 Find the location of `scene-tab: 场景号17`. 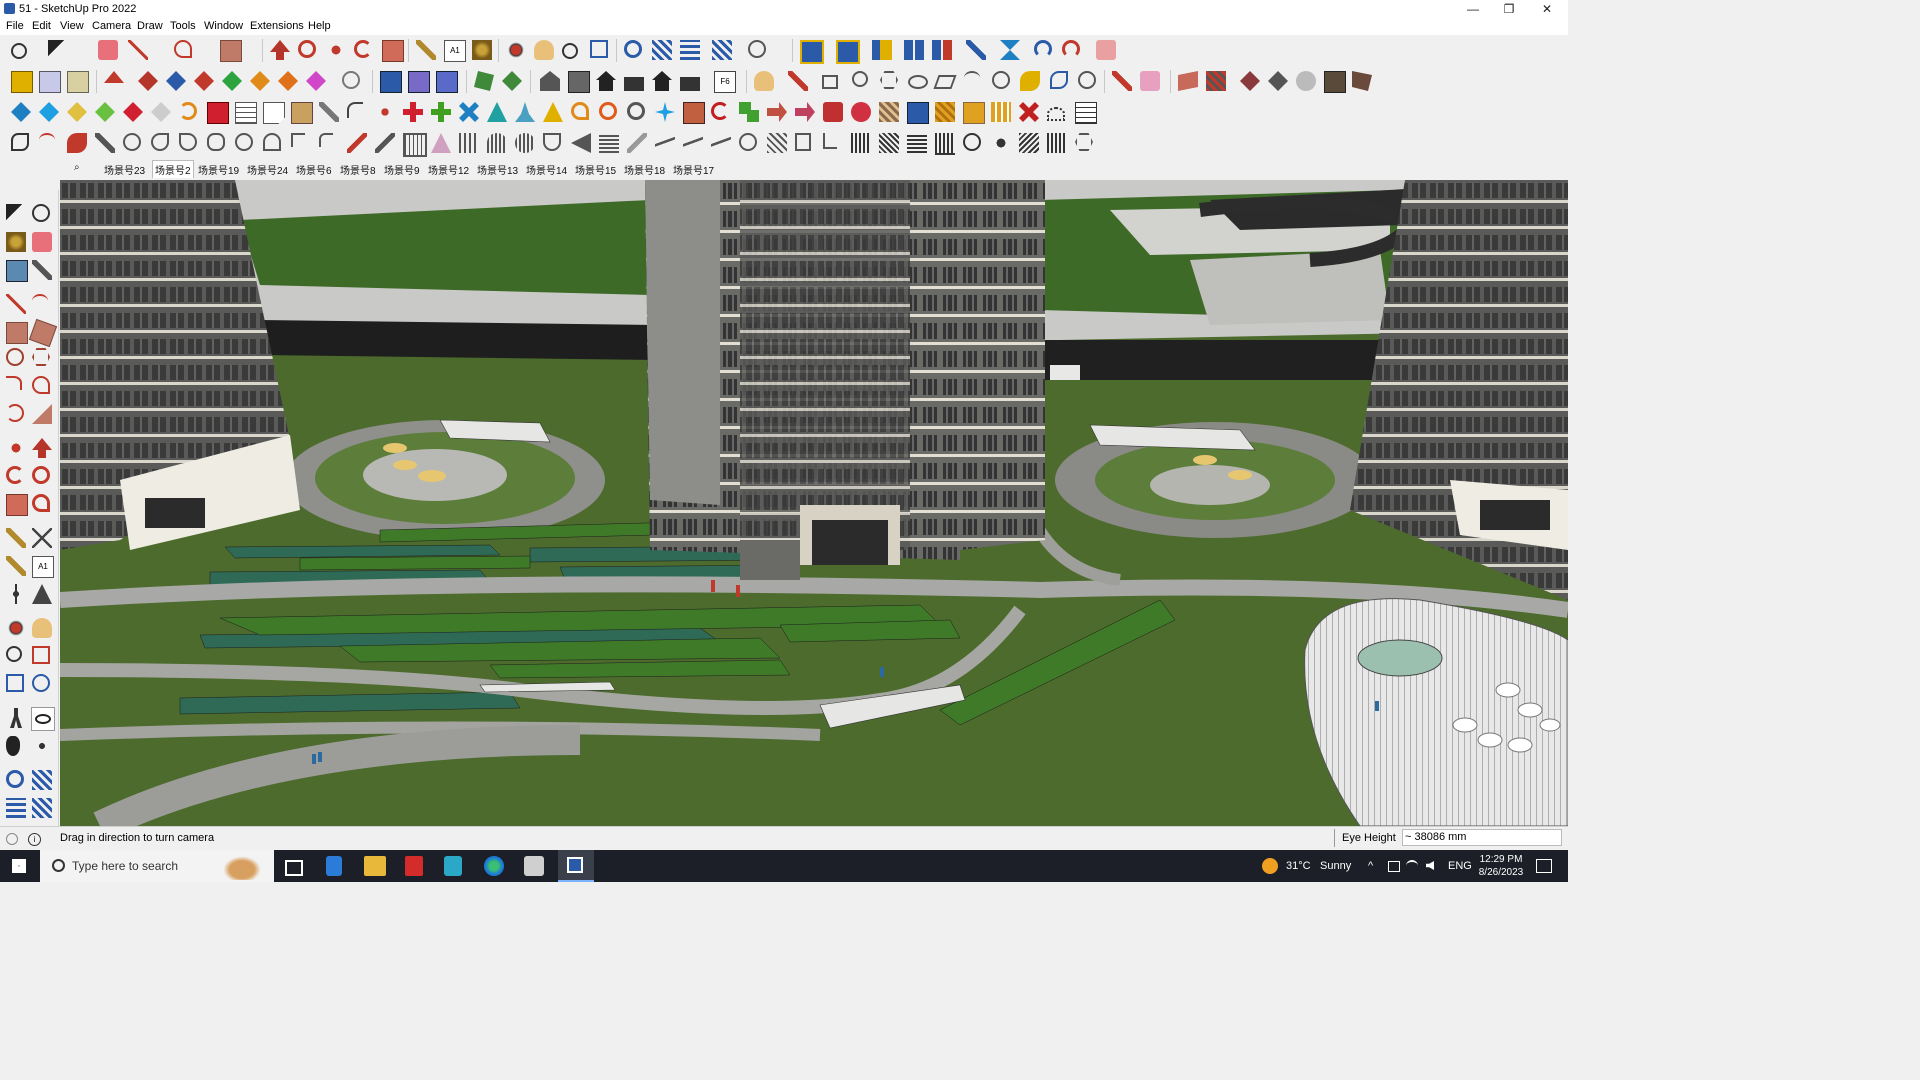

scene-tab: 场景号17 is located at coordinates (693, 169).